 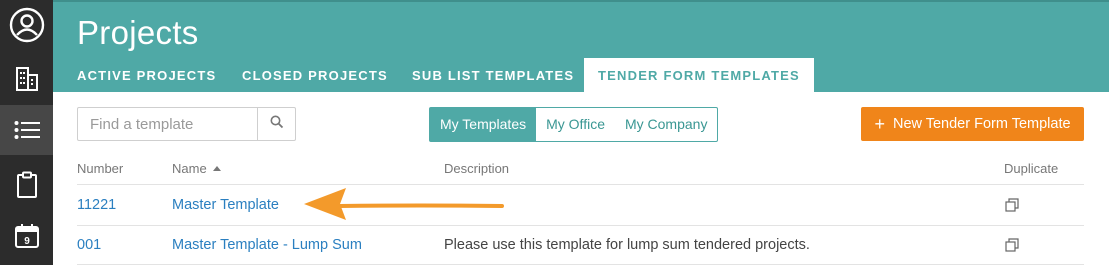 I want to click on rail-item-calendar: 9, so click(x=26, y=236).